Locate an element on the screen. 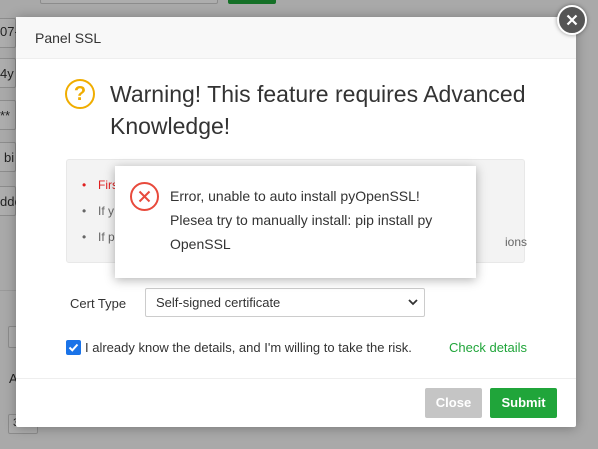  cert-type-label: Cert Type is located at coordinates (98, 303).